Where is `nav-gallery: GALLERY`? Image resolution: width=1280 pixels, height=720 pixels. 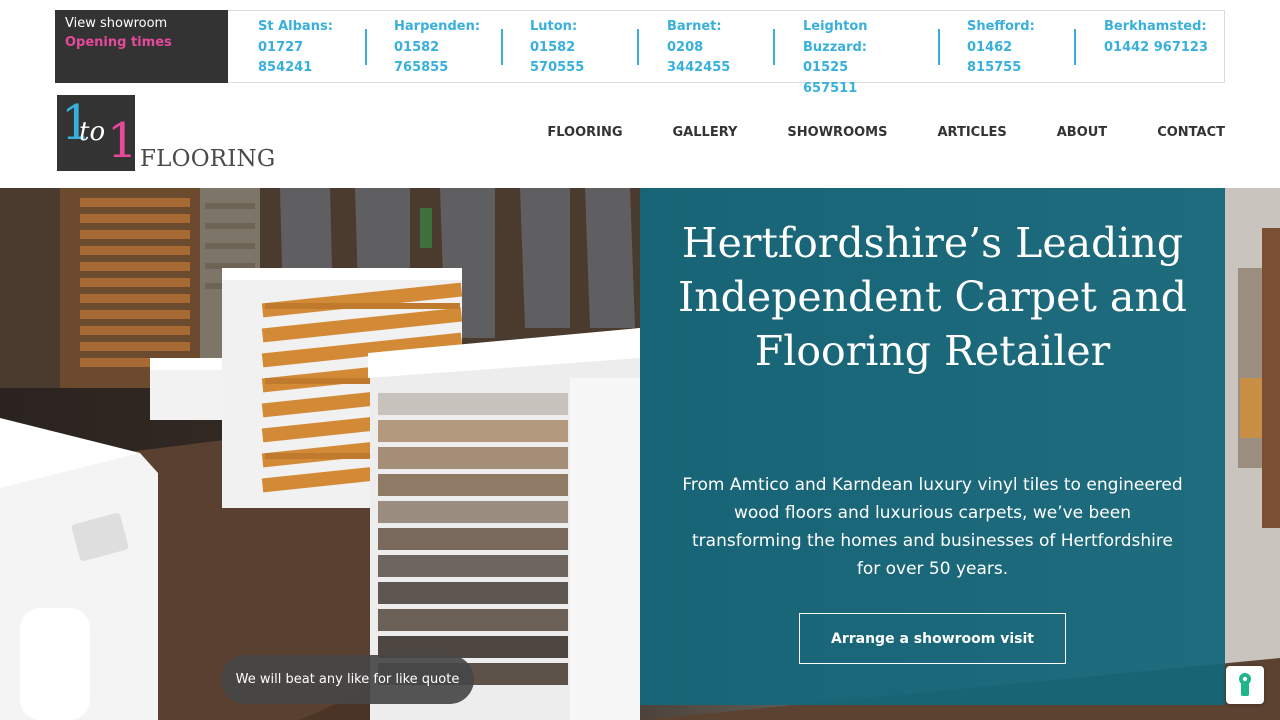
nav-gallery: GALLERY is located at coordinates (705, 133).